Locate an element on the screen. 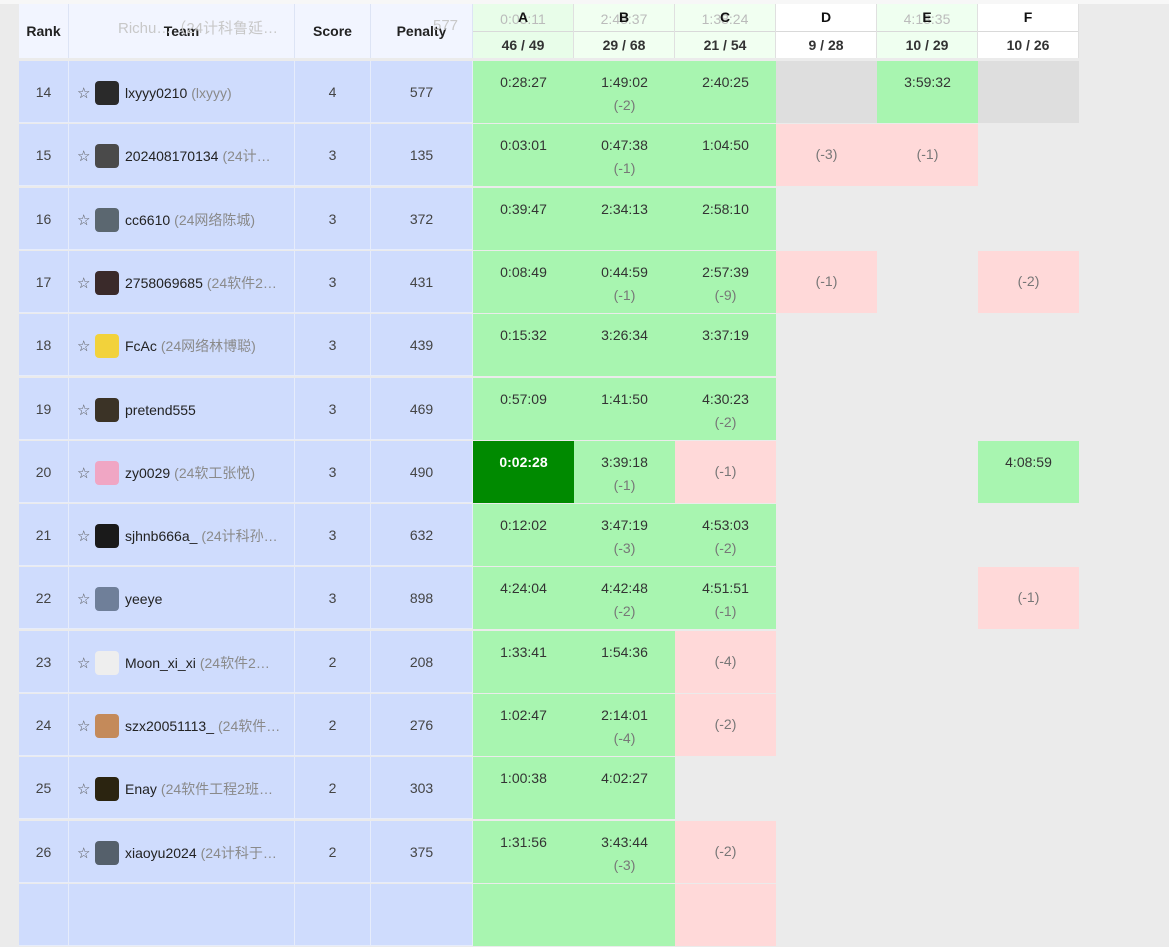 The image size is (1169, 947). problem-b-cell: 2:14:01 (-4) is located at coordinates (624, 725).